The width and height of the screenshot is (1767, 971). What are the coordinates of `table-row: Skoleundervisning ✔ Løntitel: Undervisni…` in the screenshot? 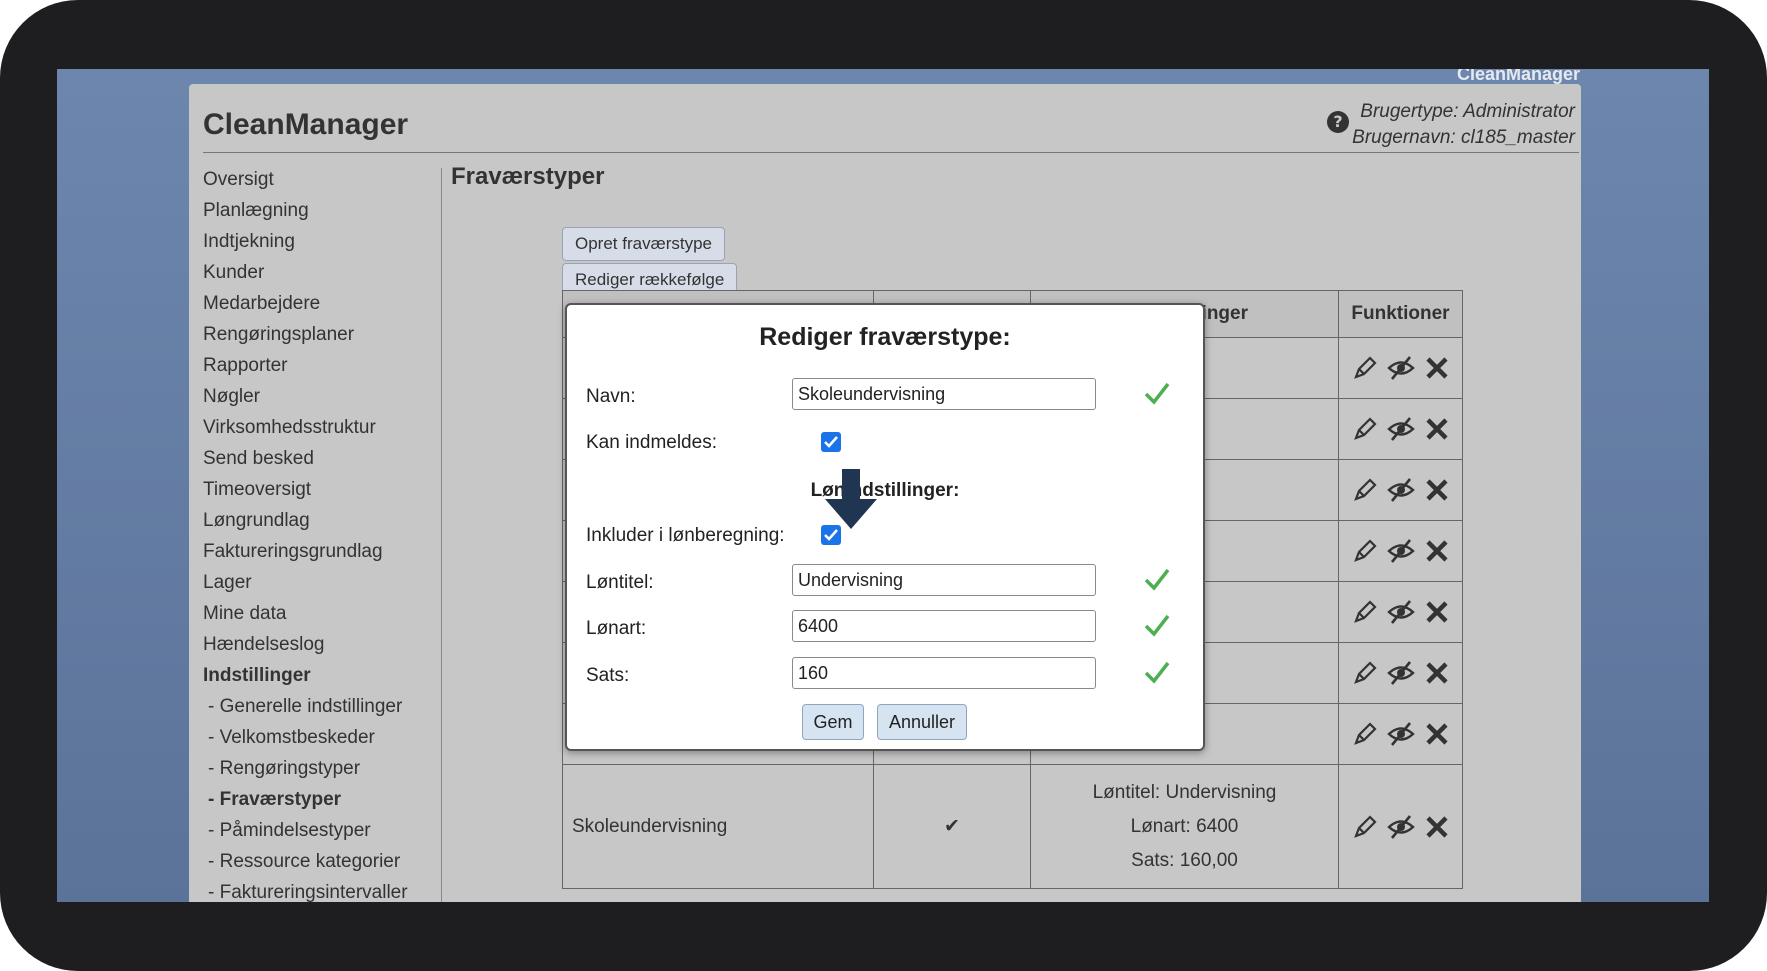 It's located at (1012, 826).